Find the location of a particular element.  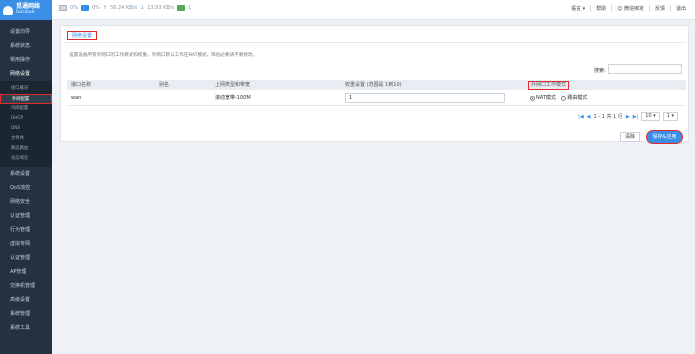

sidebar-item-auth-management-2: 认证管理 is located at coordinates (26, 258).